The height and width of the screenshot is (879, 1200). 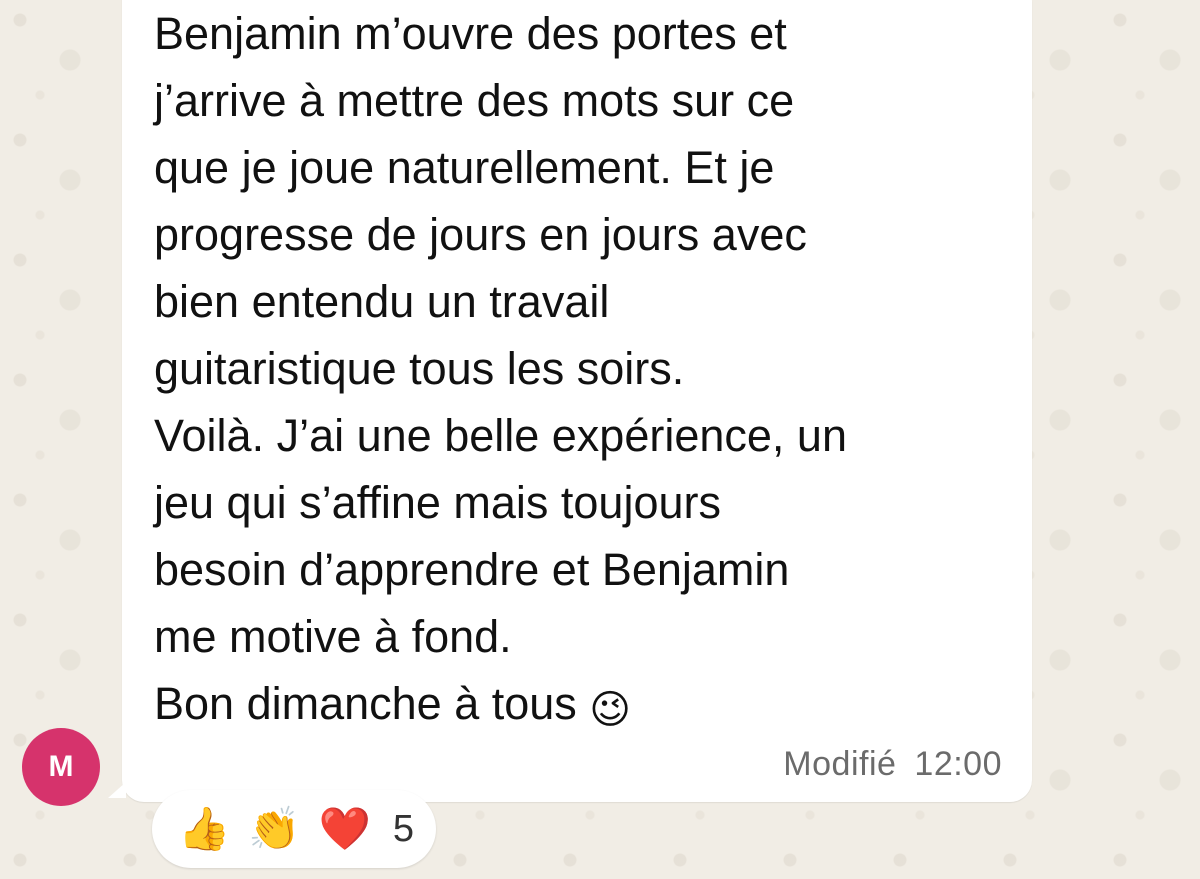 What do you see at coordinates (958, 764) in the screenshot?
I see `message-time: 12:00` at bounding box center [958, 764].